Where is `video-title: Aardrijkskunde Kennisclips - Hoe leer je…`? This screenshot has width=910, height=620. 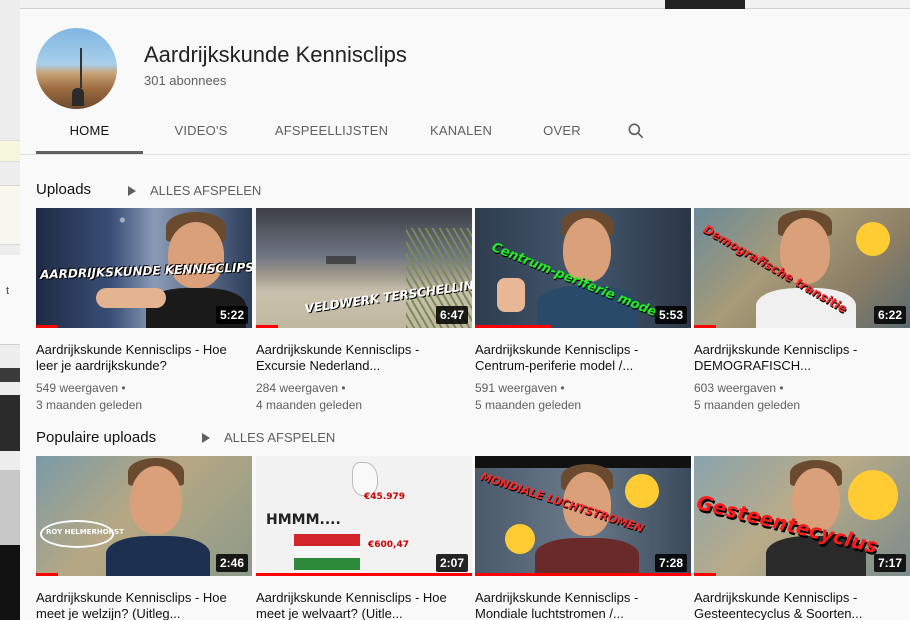
video-title: Aardrijkskunde Kennisclips - Hoe leer je… is located at coordinates (144, 358).